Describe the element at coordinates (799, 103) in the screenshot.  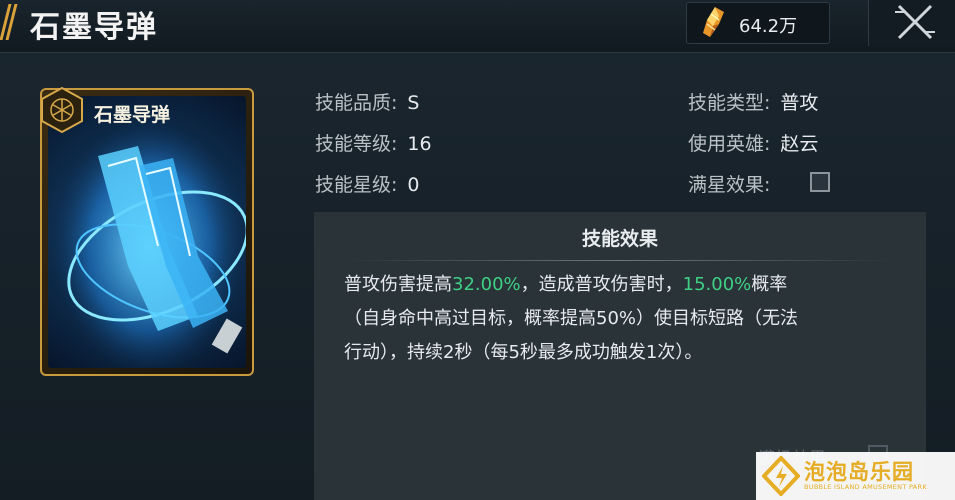
I see `skill-type-value: 普攻` at that location.